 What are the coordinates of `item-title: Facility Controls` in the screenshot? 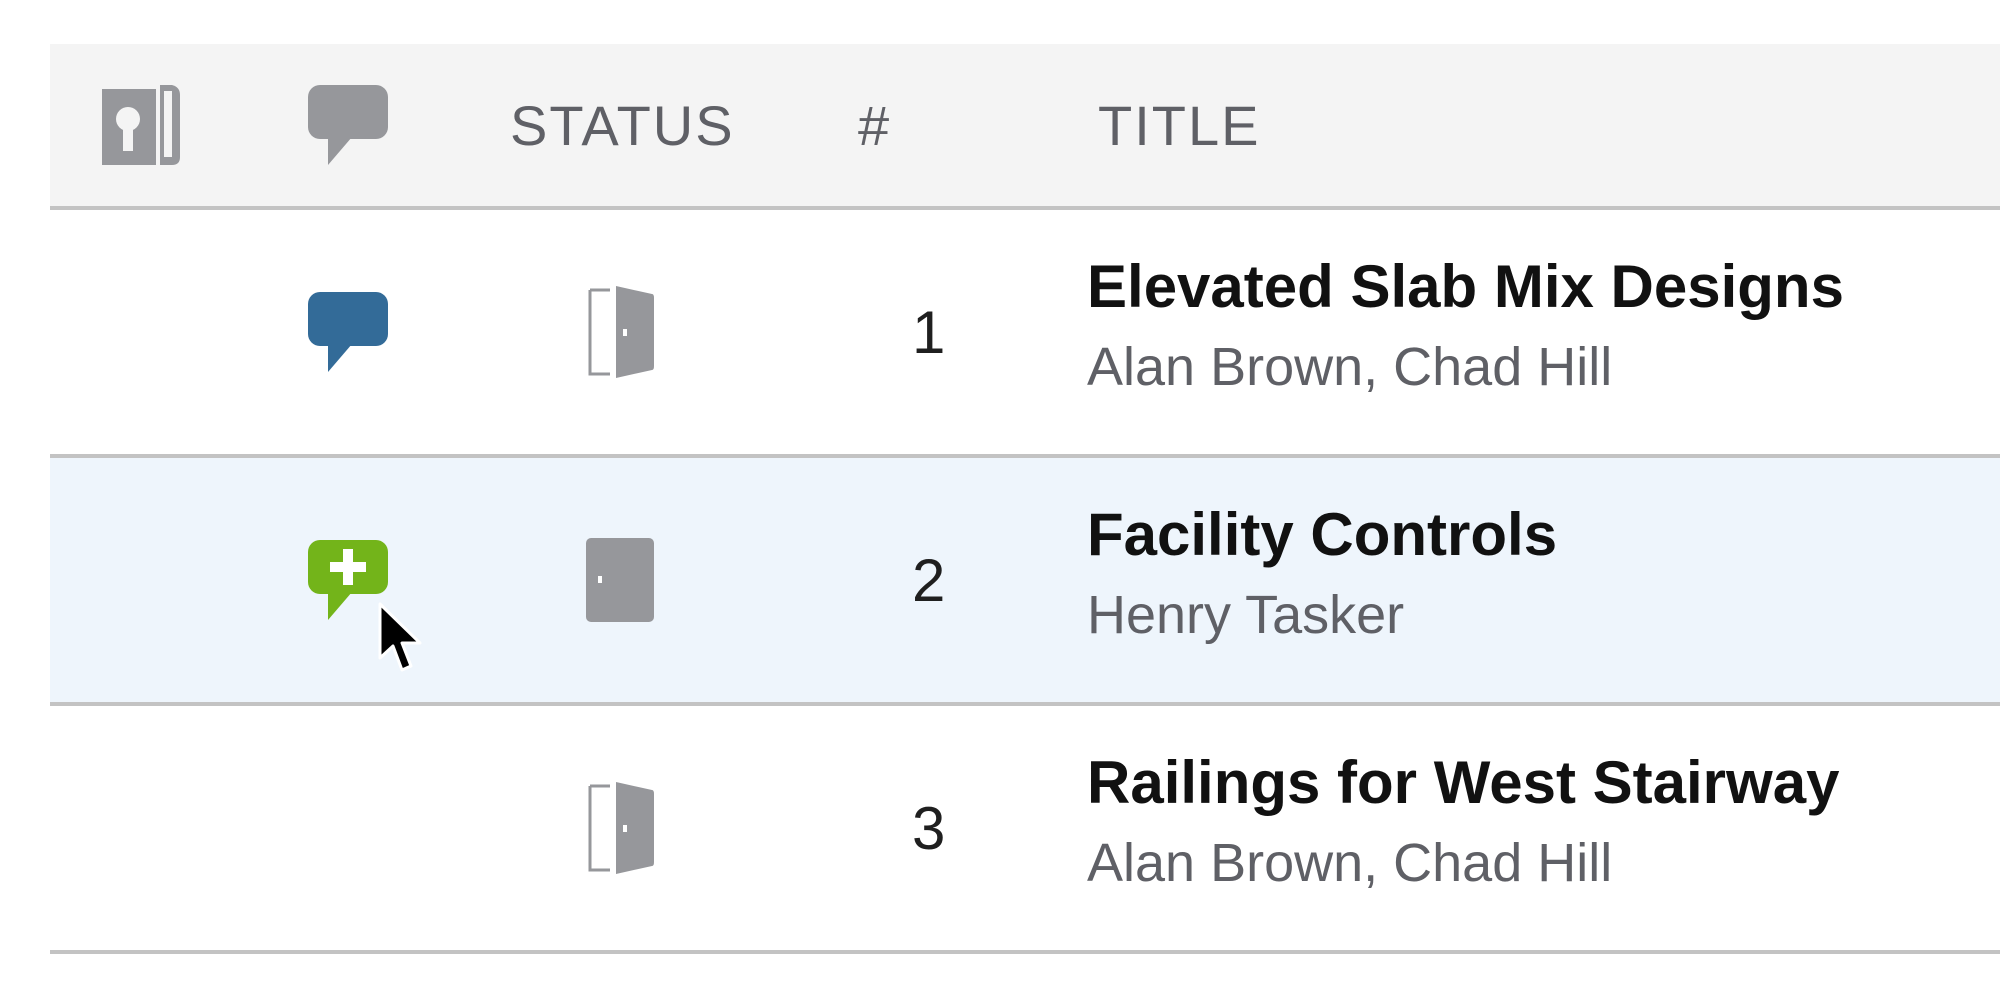 It's located at (1322, 535).